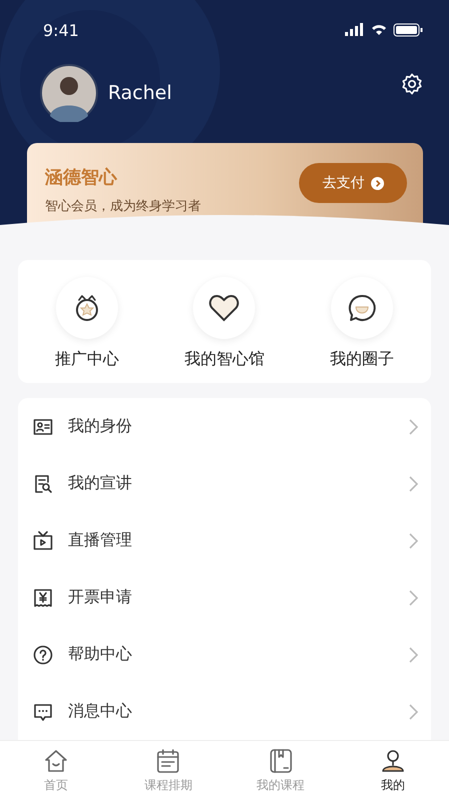 The image size is (449, 800). I want to click on shortcut-label: 我的智心馆, so click(224, 359).